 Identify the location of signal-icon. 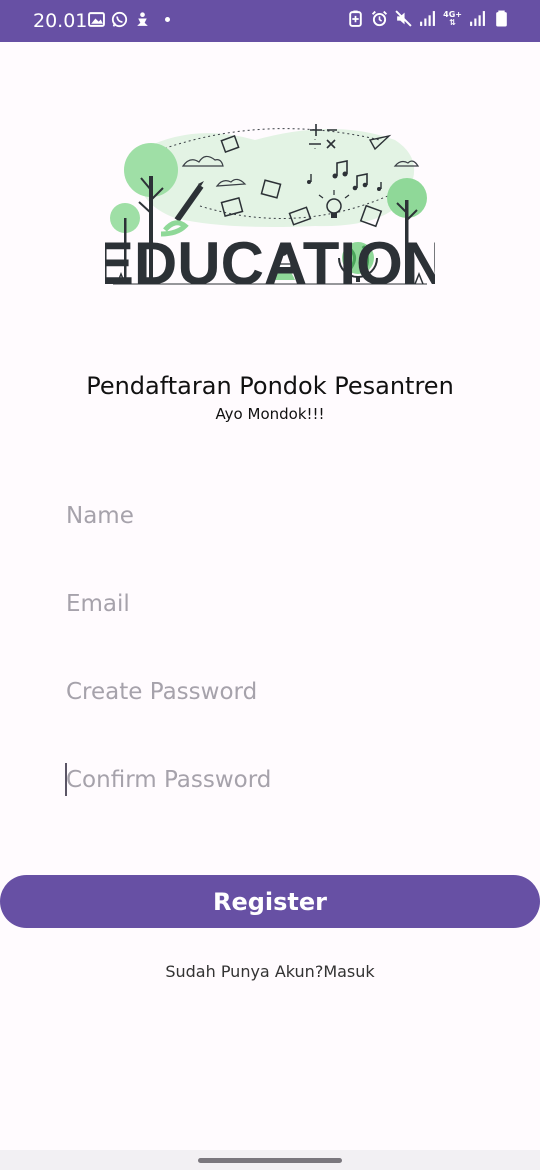
(428, 18).